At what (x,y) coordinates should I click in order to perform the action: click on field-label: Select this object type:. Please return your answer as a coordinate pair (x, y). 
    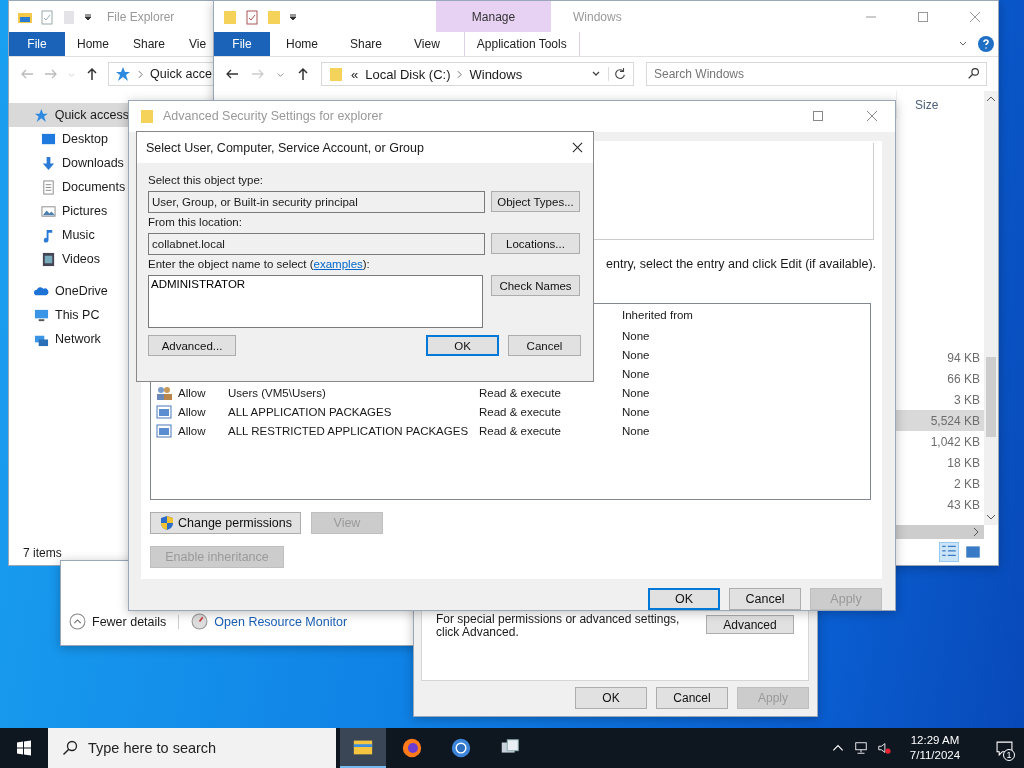
    Looking at the image, I should click on (206, 181).